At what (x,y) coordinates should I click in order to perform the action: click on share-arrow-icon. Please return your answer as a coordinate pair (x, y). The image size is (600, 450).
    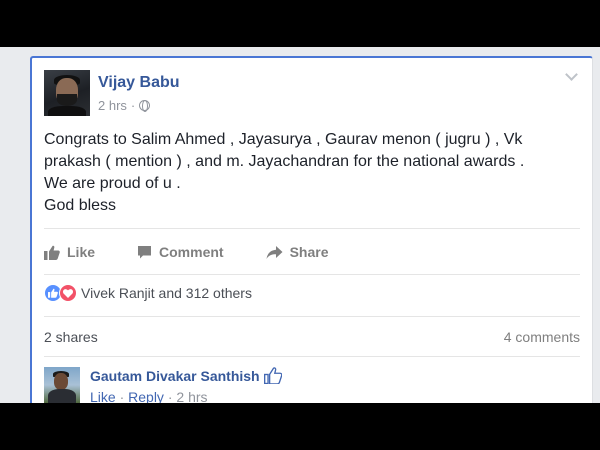
    Looking at the image, I should click on (274, 252).